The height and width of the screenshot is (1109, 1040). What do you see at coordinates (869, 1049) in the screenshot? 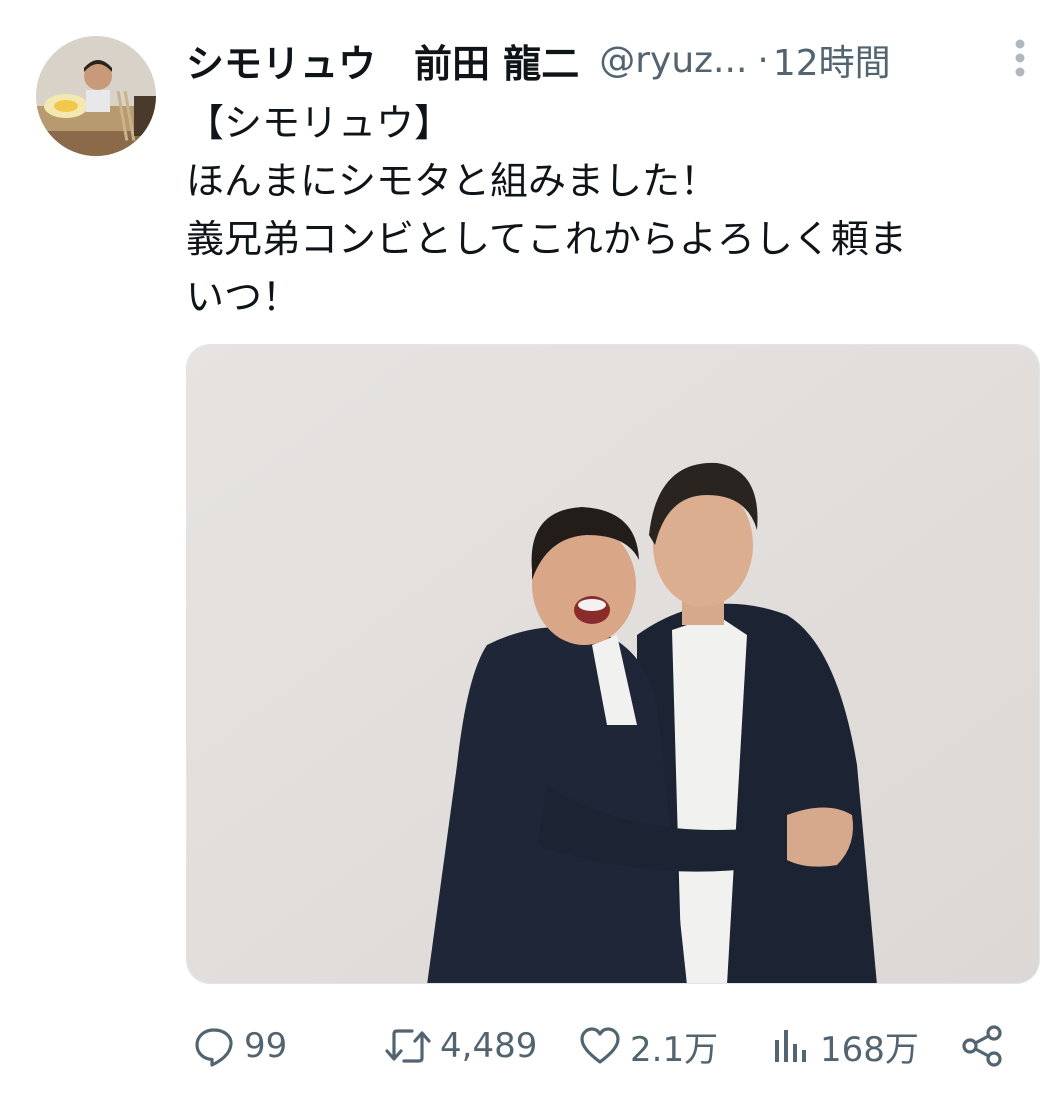
I see `views-count: 168万` at bounding box center [869, 1049].